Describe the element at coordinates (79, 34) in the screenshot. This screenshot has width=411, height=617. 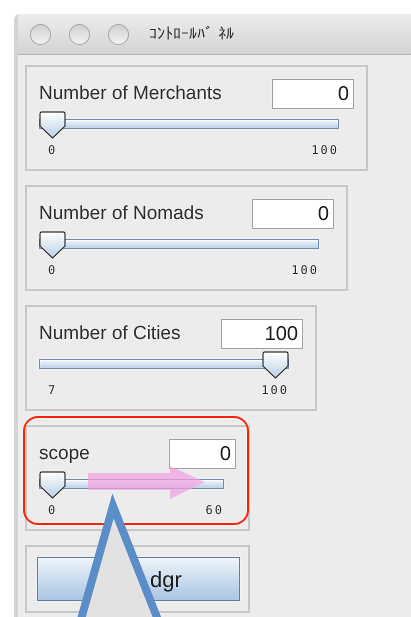
I see `minimize-icon` at that location.